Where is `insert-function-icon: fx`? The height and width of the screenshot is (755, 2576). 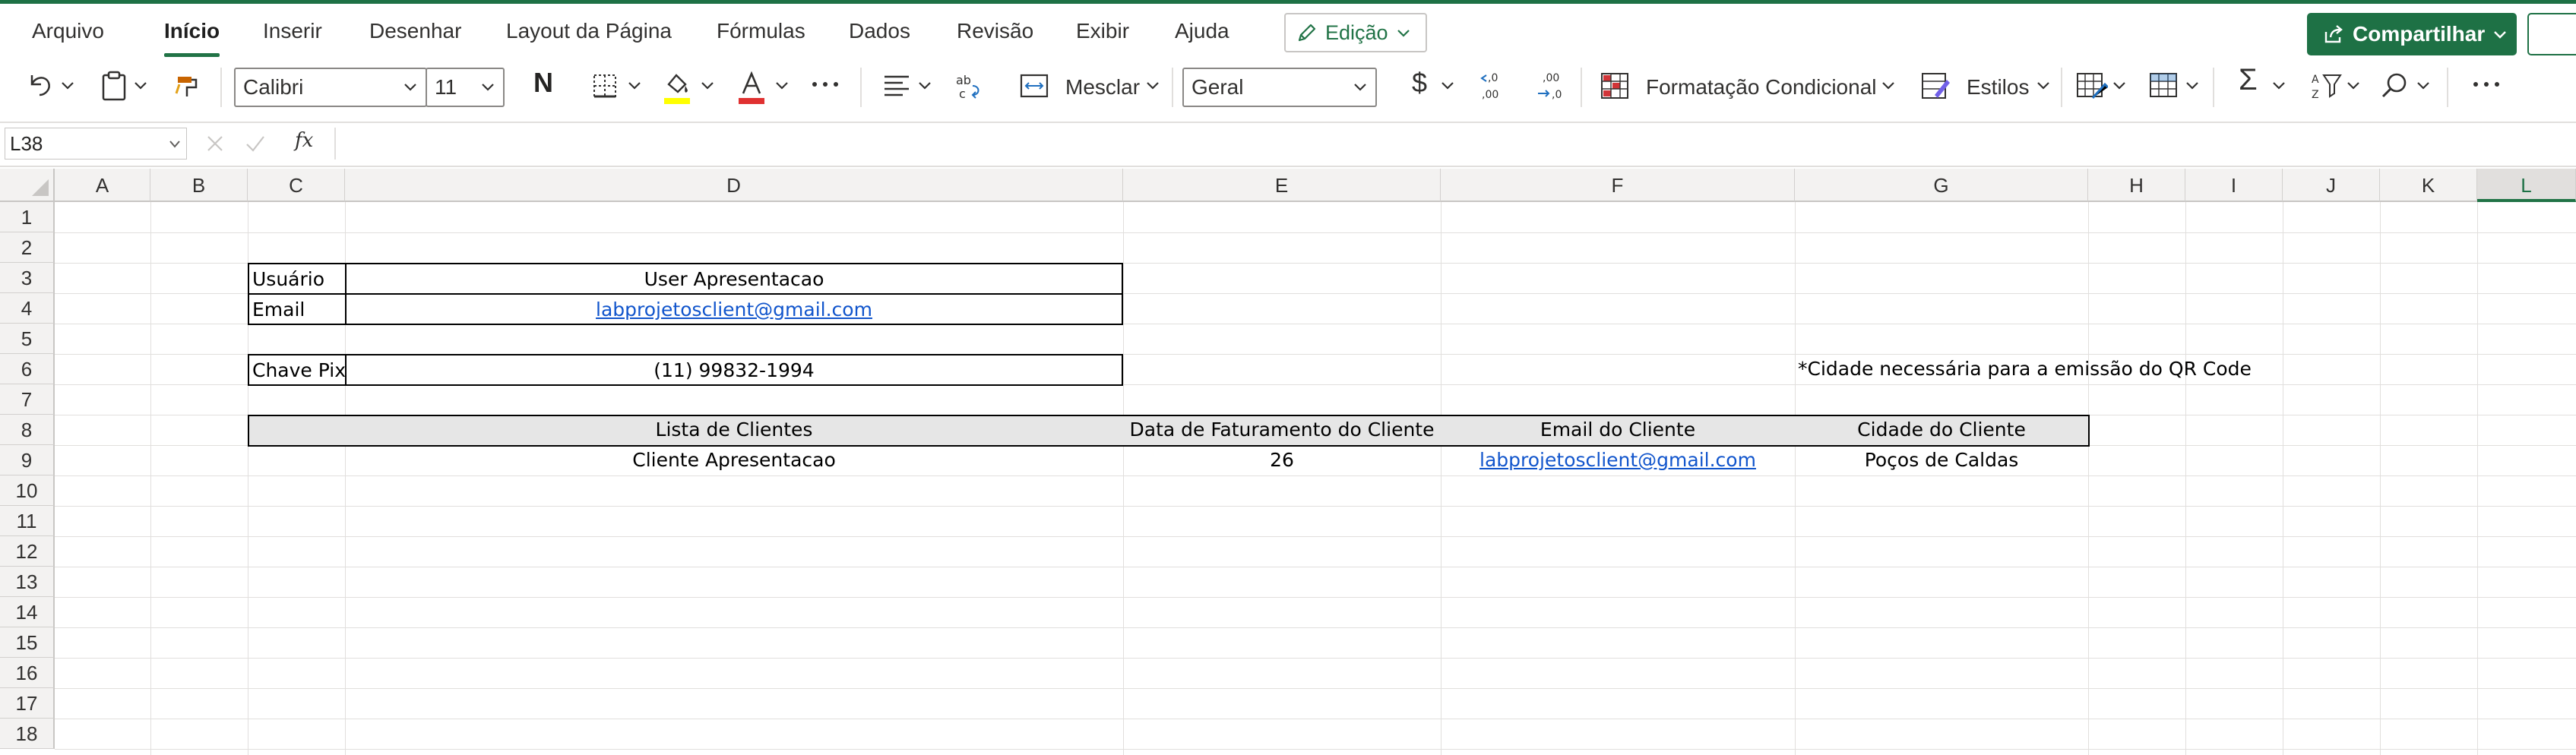 insert-function-icon: fx is located at coordinates (304, 140).